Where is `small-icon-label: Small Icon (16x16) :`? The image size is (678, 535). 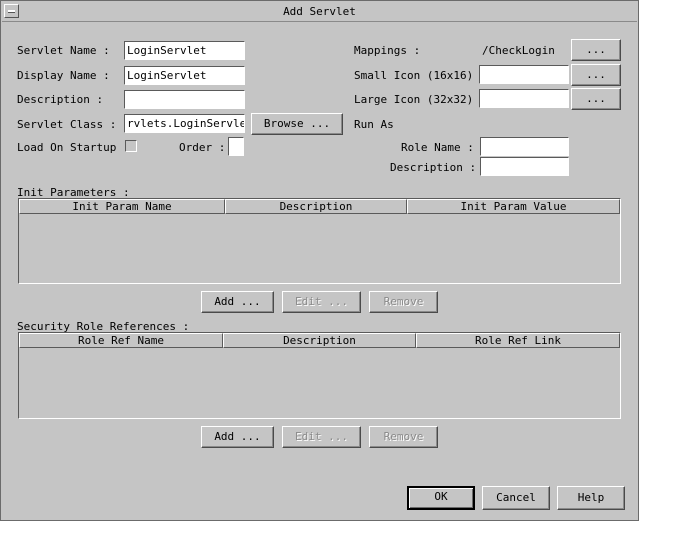
small-icon-label: Small Icon (16x16) : is located at coordinates (420, 75).